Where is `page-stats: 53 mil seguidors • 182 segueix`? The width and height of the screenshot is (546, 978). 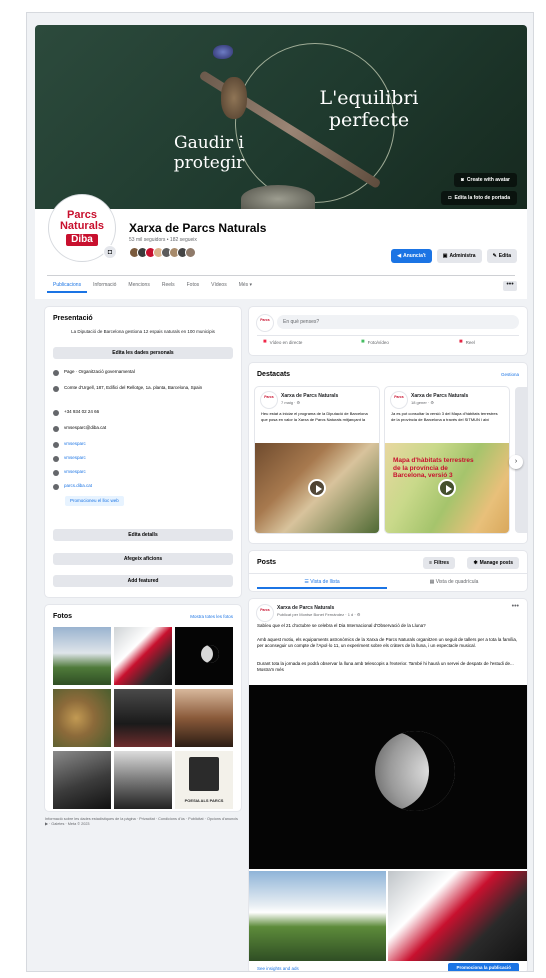 page-stats: 53 mil seguidors • 182 segueix is located at coordinates (163, 240).